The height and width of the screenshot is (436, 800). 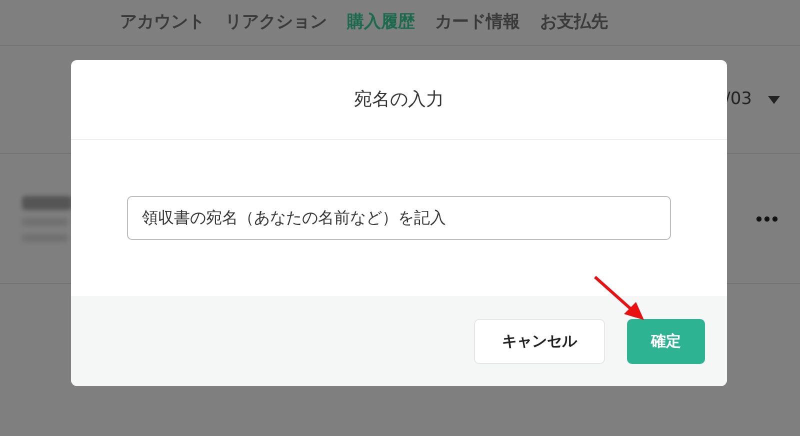 What do you see at coordinates (774, 100) in the screenshot?
I see `caret-icon` at bounding box center [774, 100].